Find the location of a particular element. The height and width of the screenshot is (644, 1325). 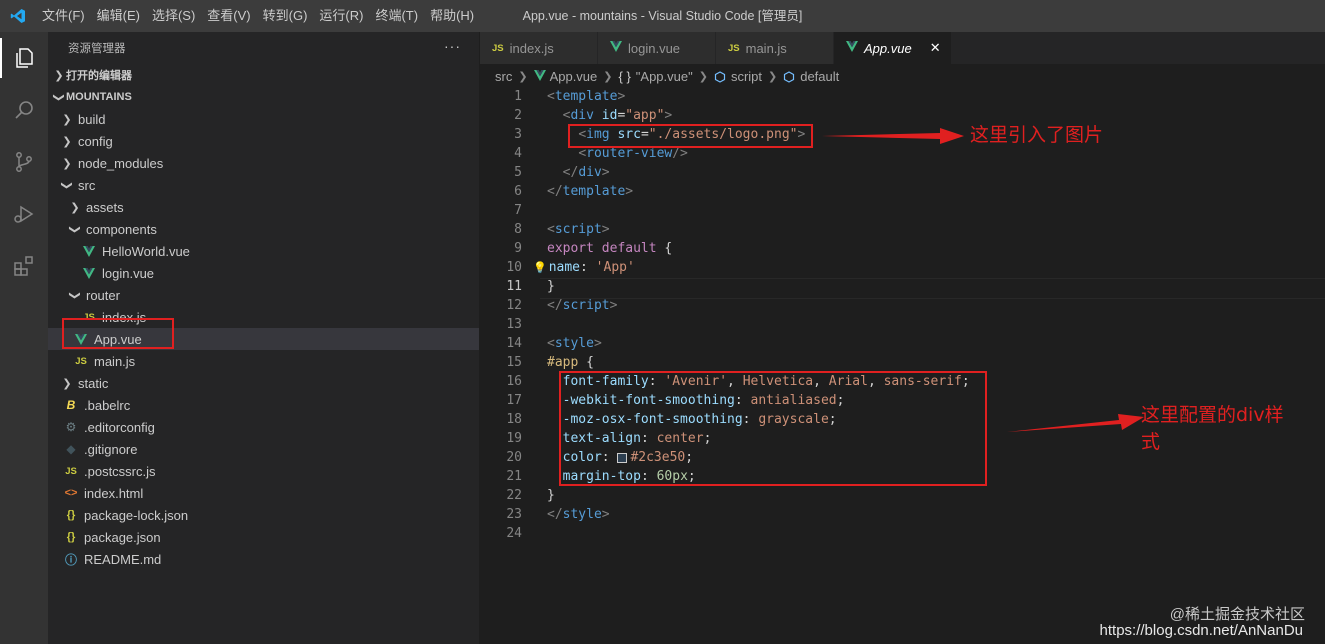

code-line: </div> is located at coordinates (586, 172).